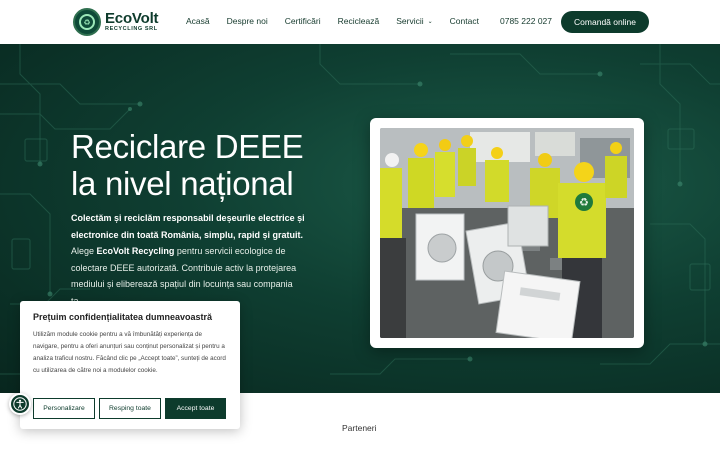 This screenshot has height=450, width=720. I want to click on cookie-reject-all-button: Resping toate, so click(130, 408).